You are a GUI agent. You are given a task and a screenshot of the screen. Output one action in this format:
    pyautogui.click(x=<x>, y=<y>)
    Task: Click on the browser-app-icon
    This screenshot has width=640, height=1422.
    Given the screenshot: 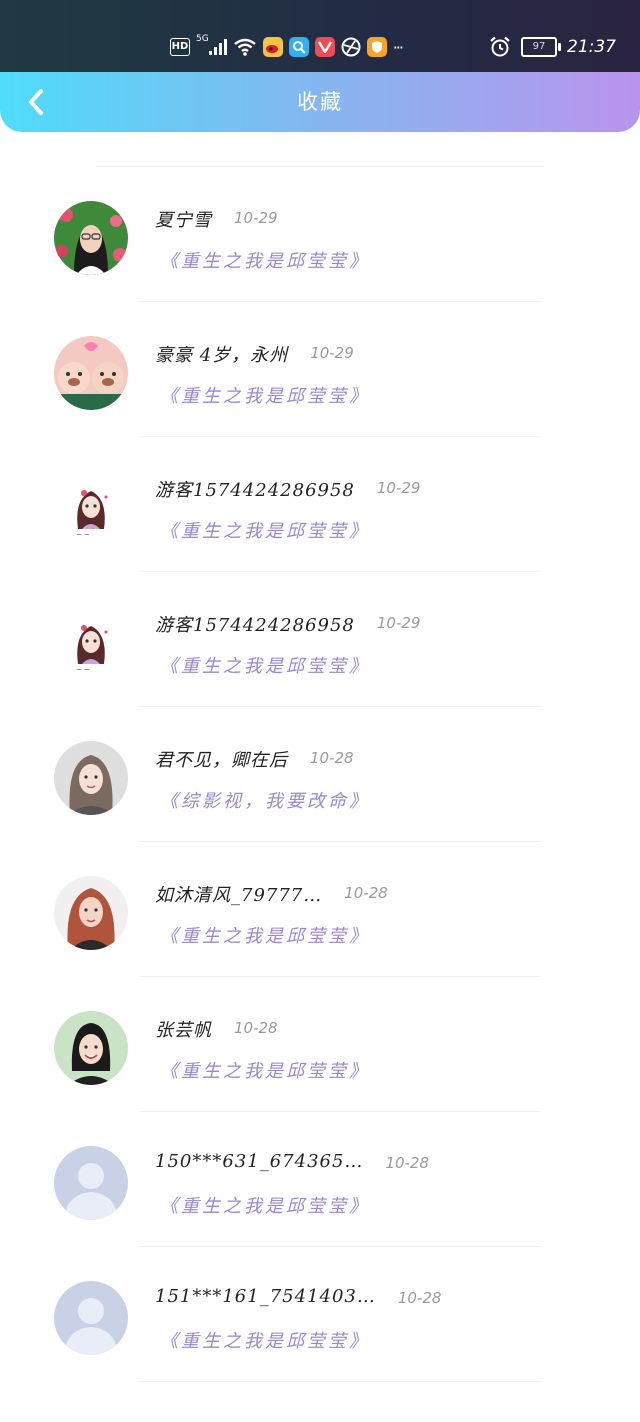 What is the action you would take?
    pyautogui.click(x=351, y=47)
    